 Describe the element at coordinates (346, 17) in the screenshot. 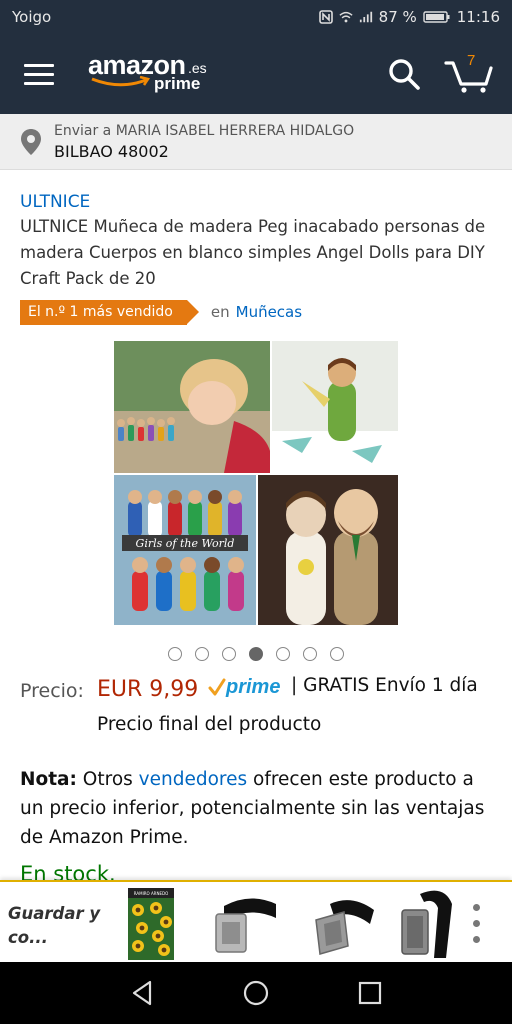

I see `wifi-icon` at that location.